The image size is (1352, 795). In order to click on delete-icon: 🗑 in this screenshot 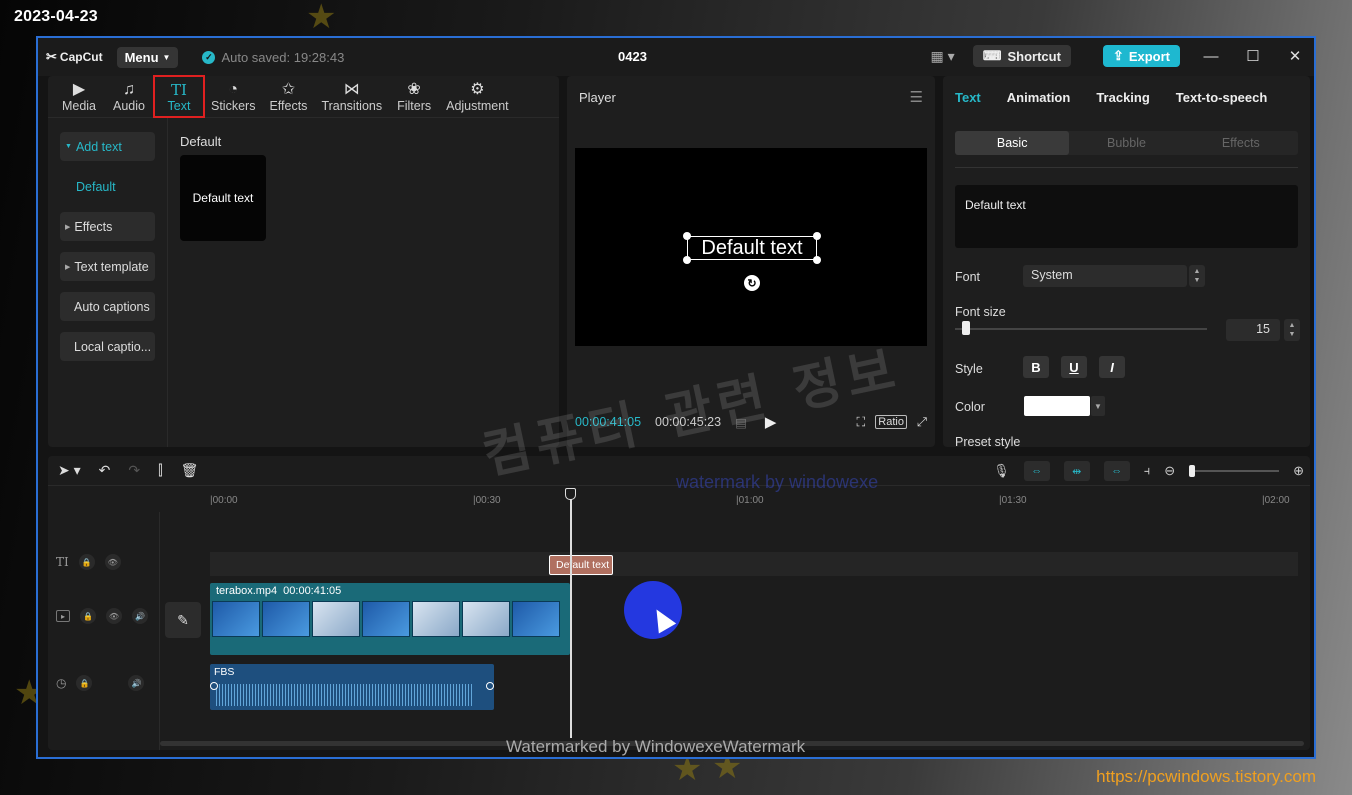, I will do `click(190, 470)`.